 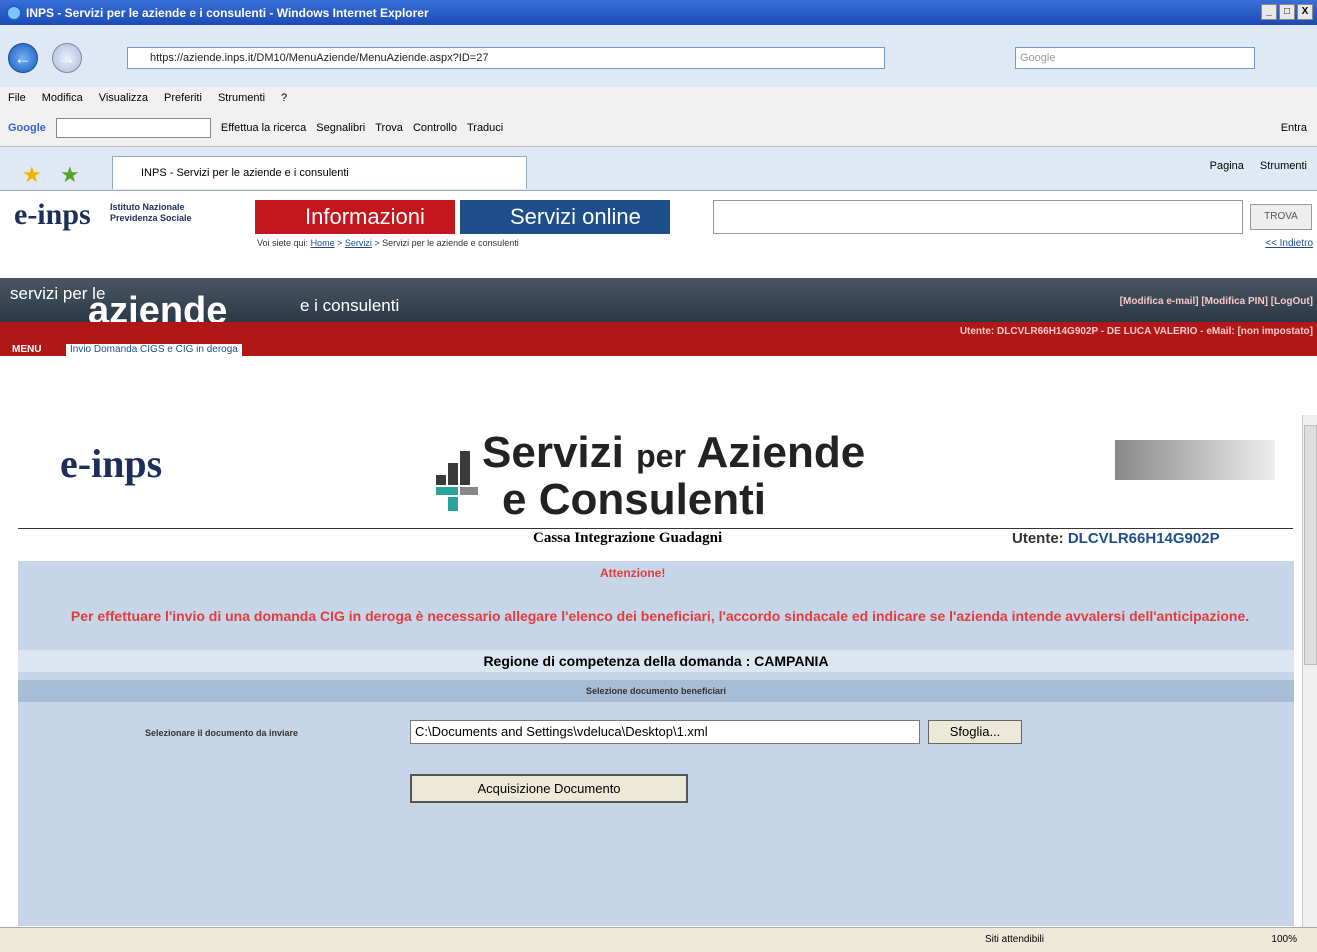 What do you see at coordinates (1143, 538) in the screenshot?
I see `utente-code: DLCVLR66H14G902P` at bounding box center [1143, 538].